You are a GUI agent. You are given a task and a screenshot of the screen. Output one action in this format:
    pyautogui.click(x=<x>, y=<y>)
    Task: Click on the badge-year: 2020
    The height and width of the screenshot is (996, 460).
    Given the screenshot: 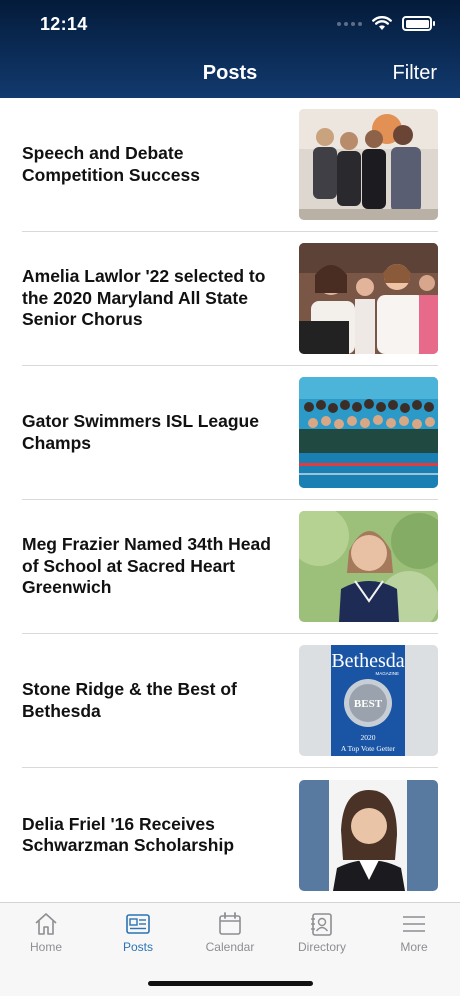 What is the action you would take?
    pyautogui.click(x=368, y=737)
    